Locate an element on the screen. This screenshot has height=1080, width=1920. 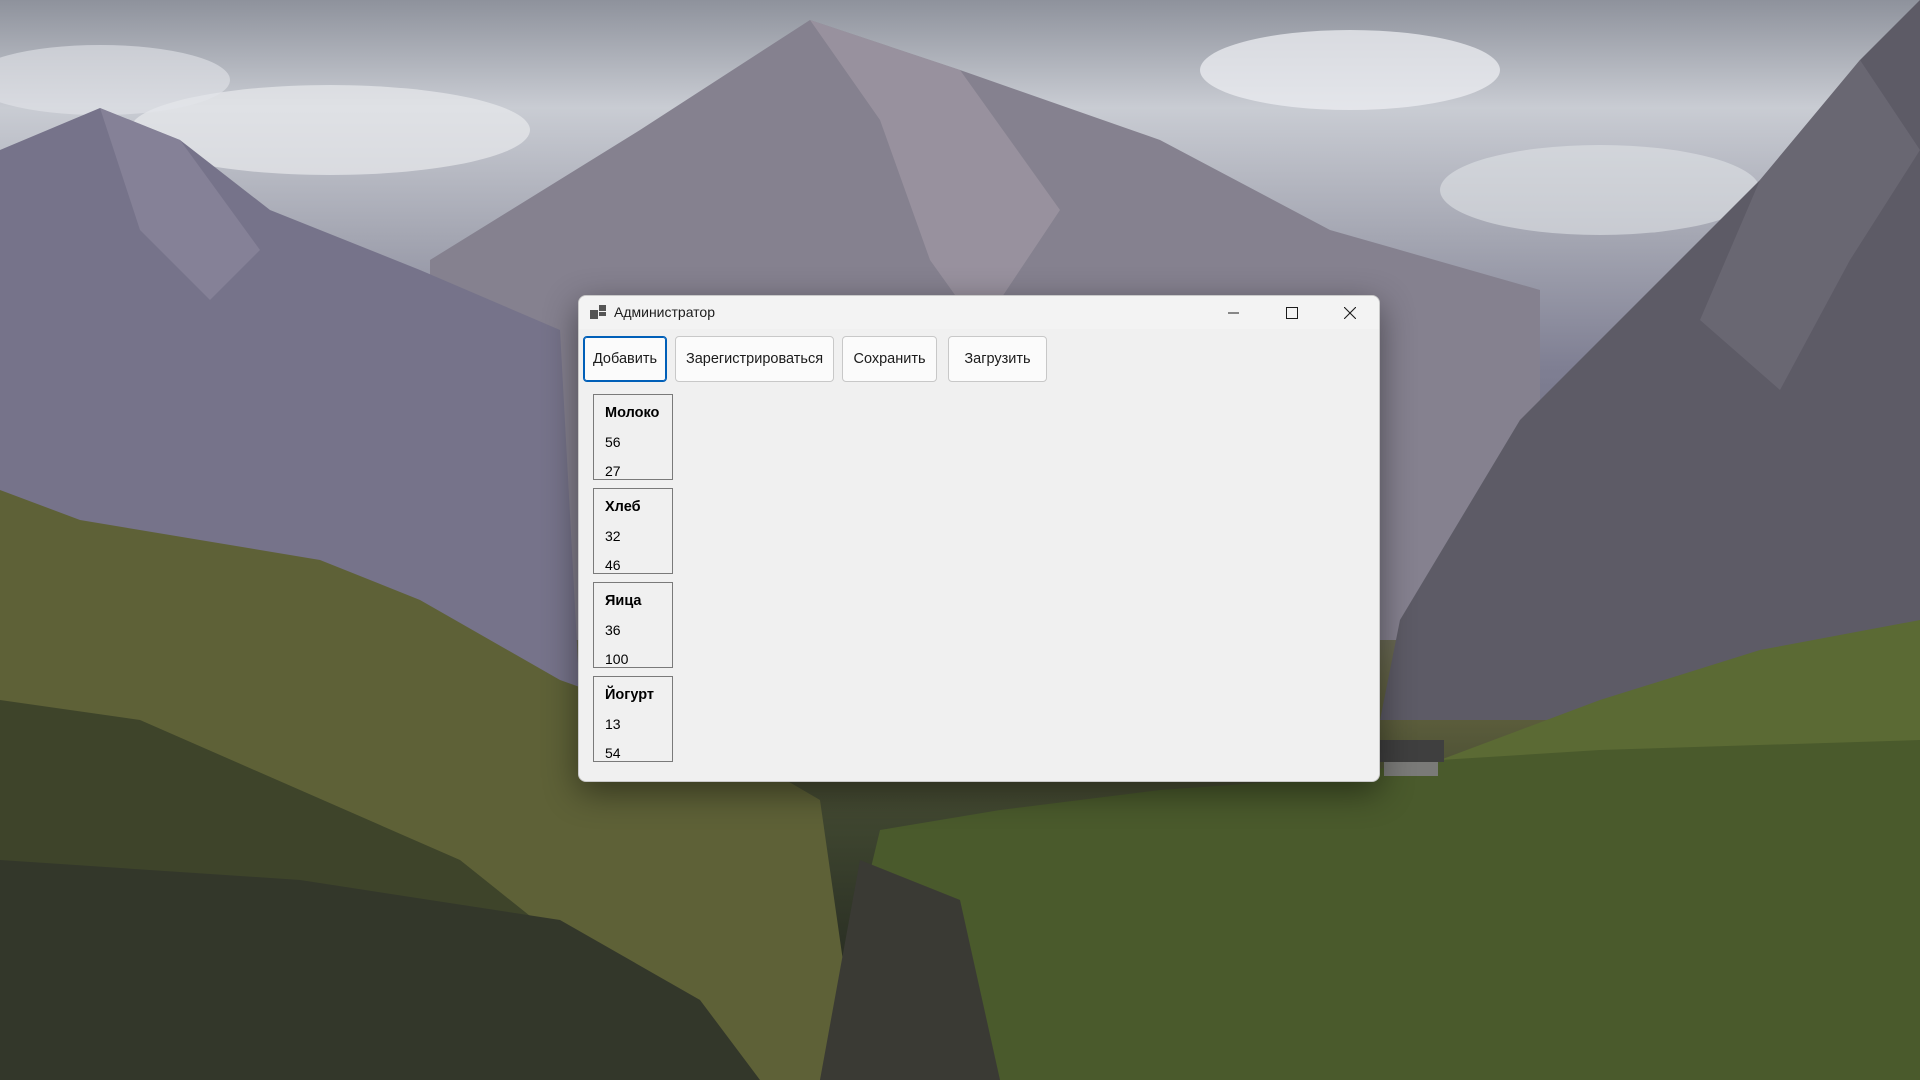
product-value-1: 36 is located at coordinates (613, 630).